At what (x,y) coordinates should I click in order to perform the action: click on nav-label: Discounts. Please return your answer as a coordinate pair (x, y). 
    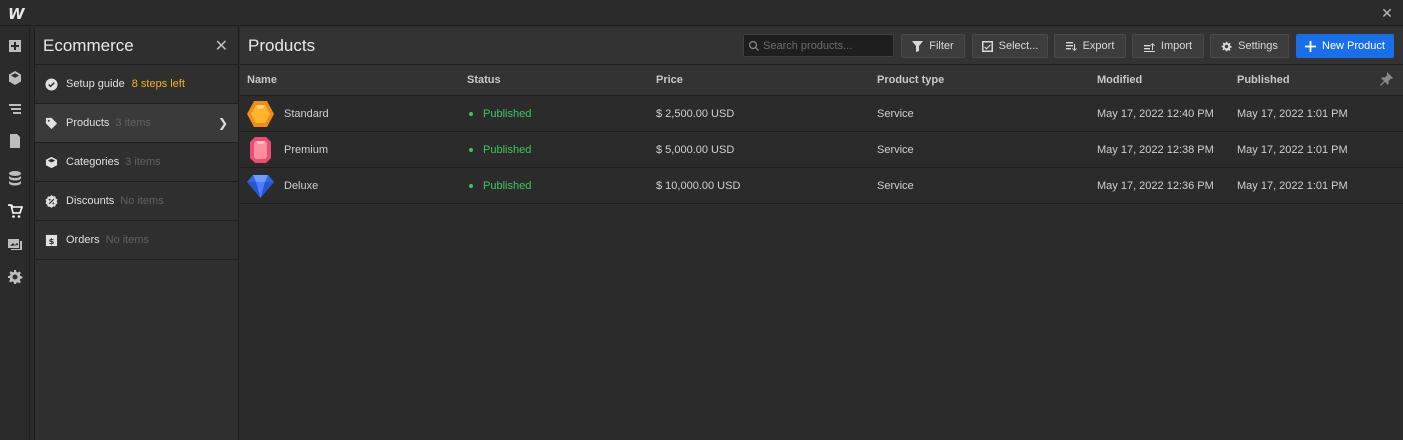
    Looking at the image, I should click on (90, 201).